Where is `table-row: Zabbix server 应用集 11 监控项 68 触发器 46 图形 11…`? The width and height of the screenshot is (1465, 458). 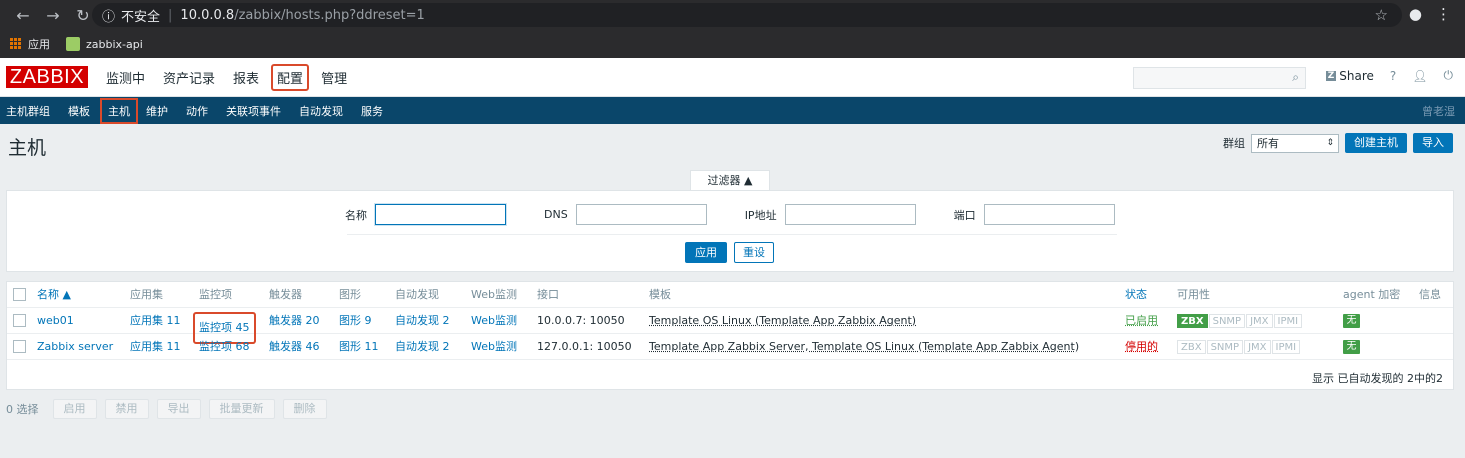
table-row: Zabbix server 应用集 11 监控项 68 触发器 46 图形 11… is located at coordinates (730, 347).